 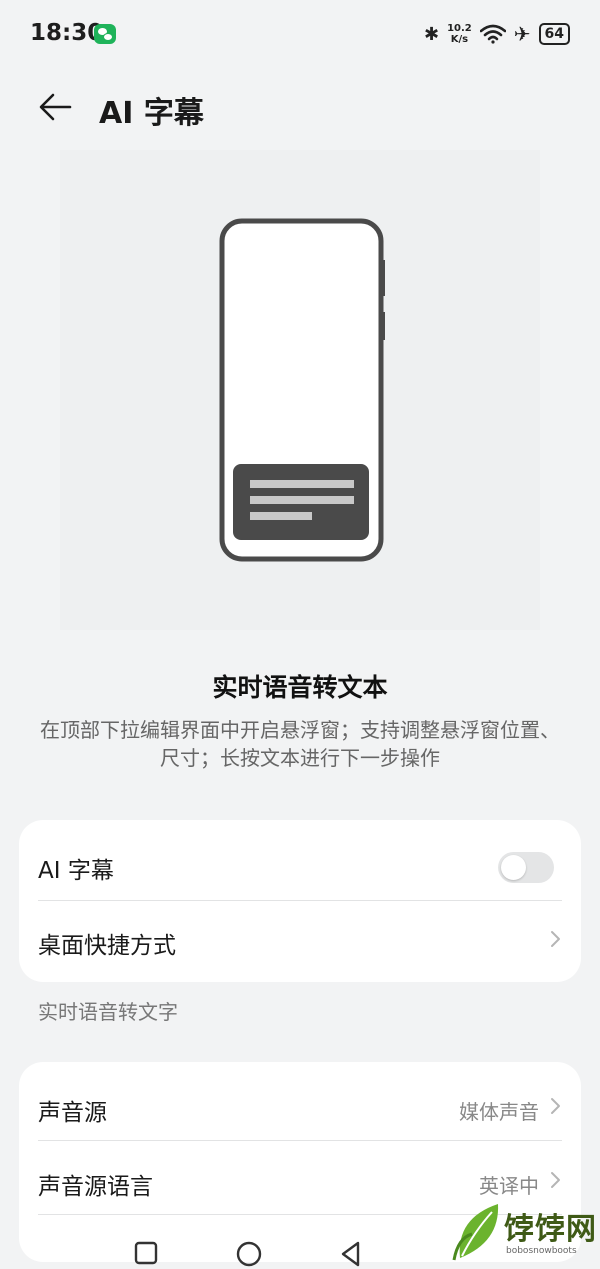 I want to click on watermark-logo: 饽饽网 bobosnowboots, so click(x=522, y=1232).